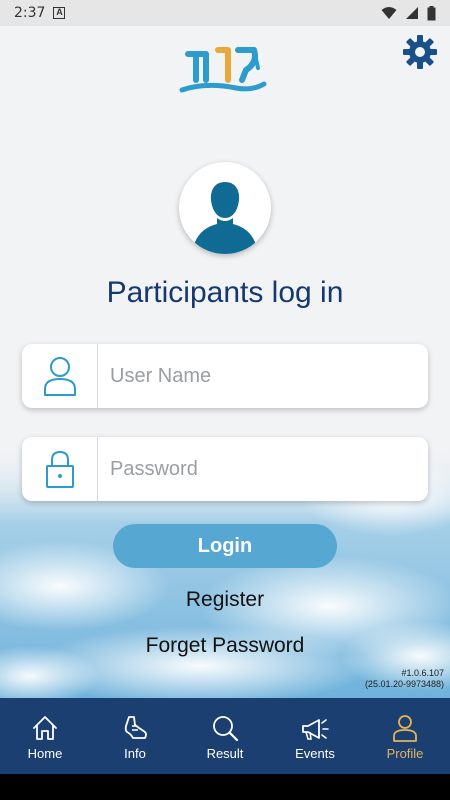  I want to click on battery-icon, so click(431, 12).